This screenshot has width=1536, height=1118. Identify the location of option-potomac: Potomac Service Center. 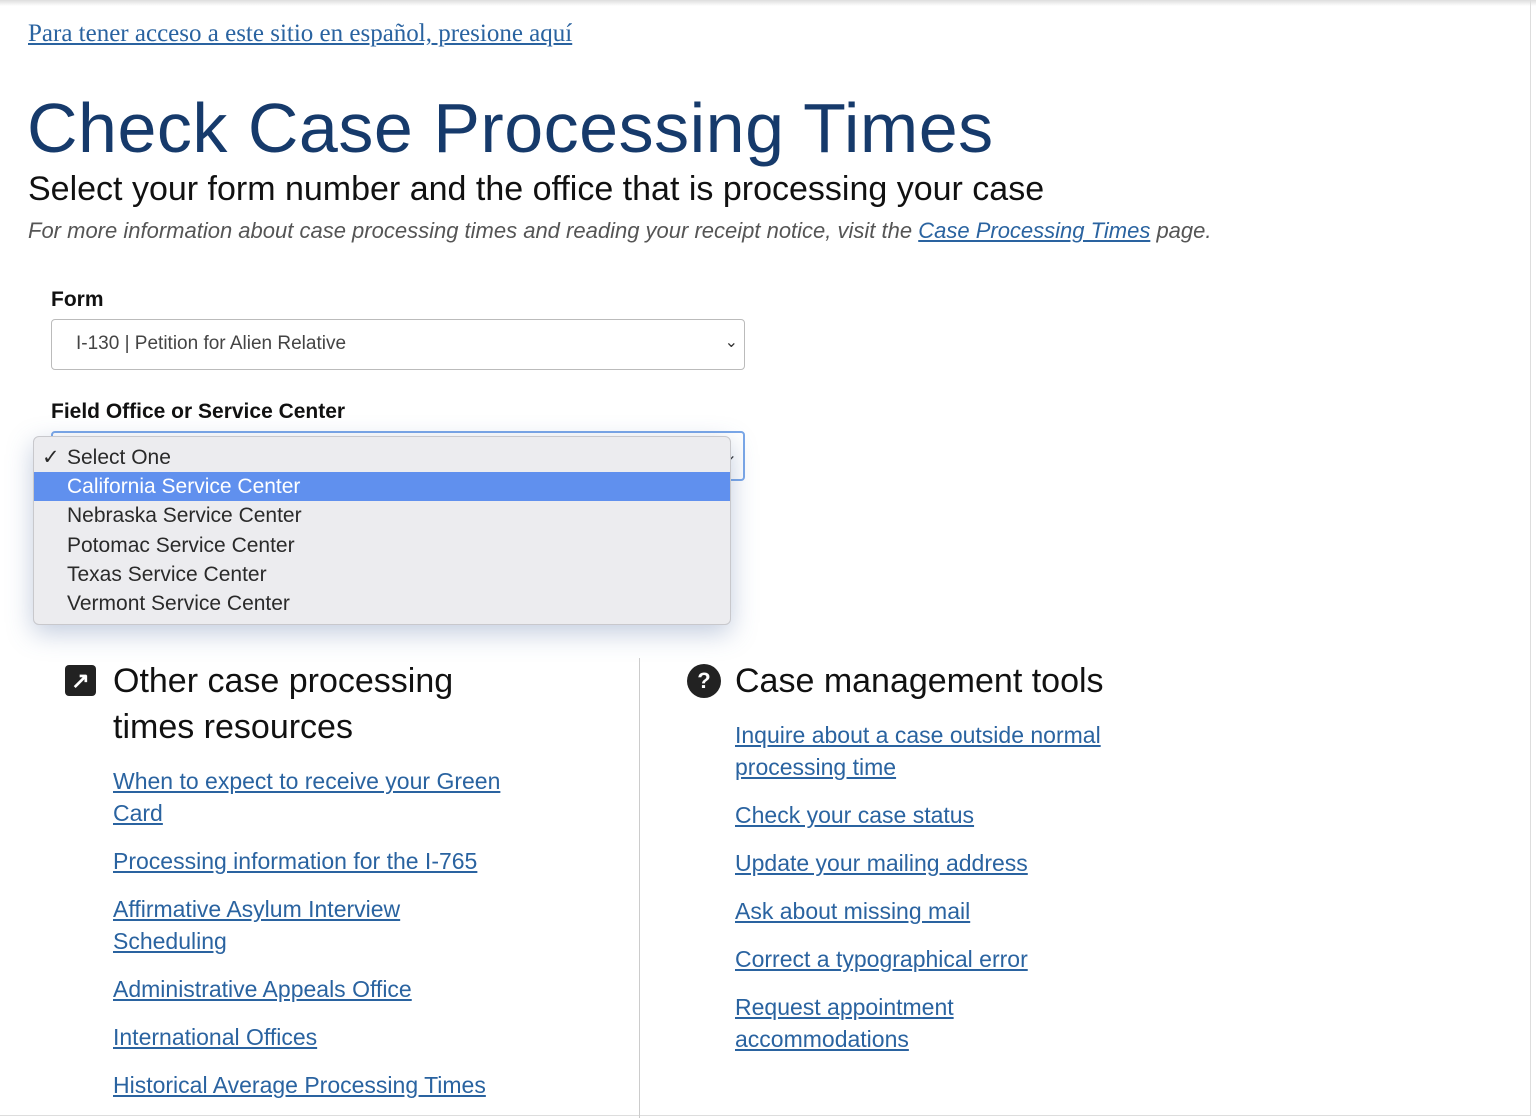
(382, 545).